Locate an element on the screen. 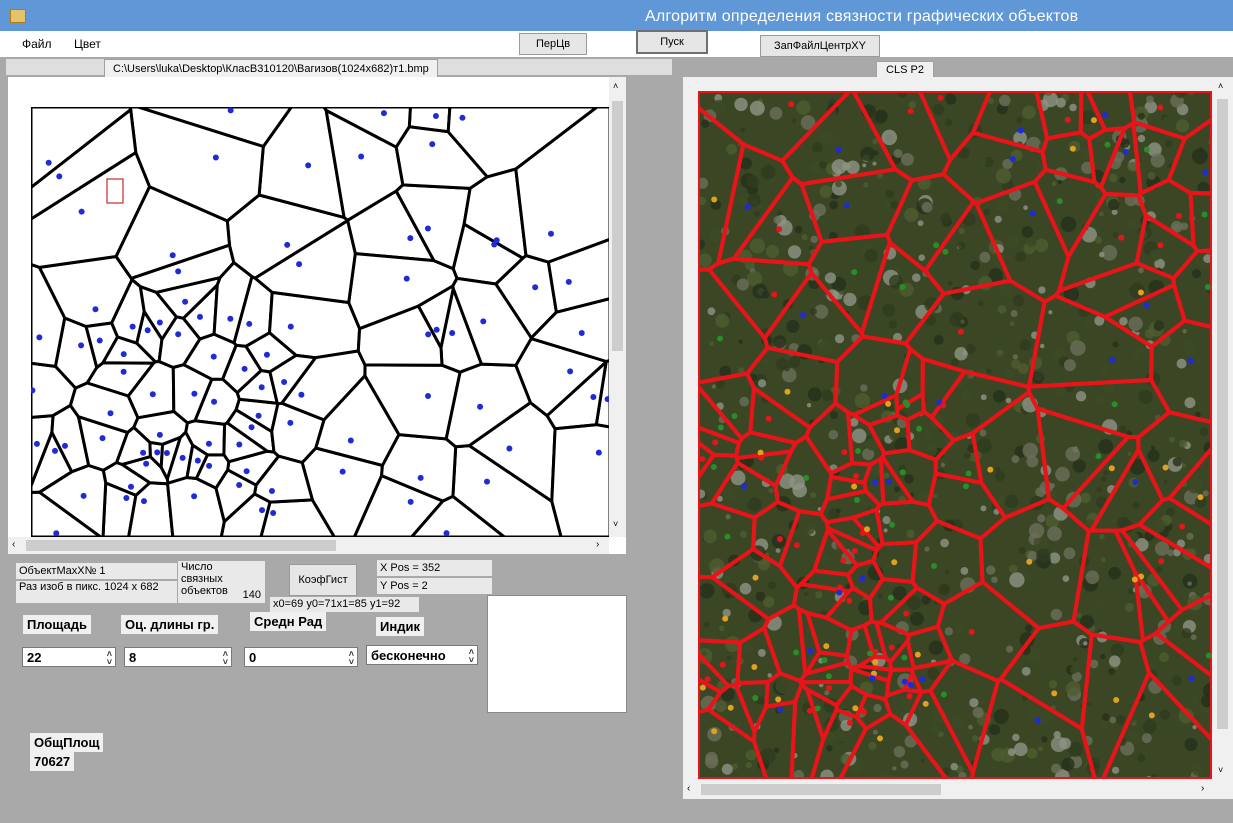  menu-color: Цвет is located at coordinates (87, 44).